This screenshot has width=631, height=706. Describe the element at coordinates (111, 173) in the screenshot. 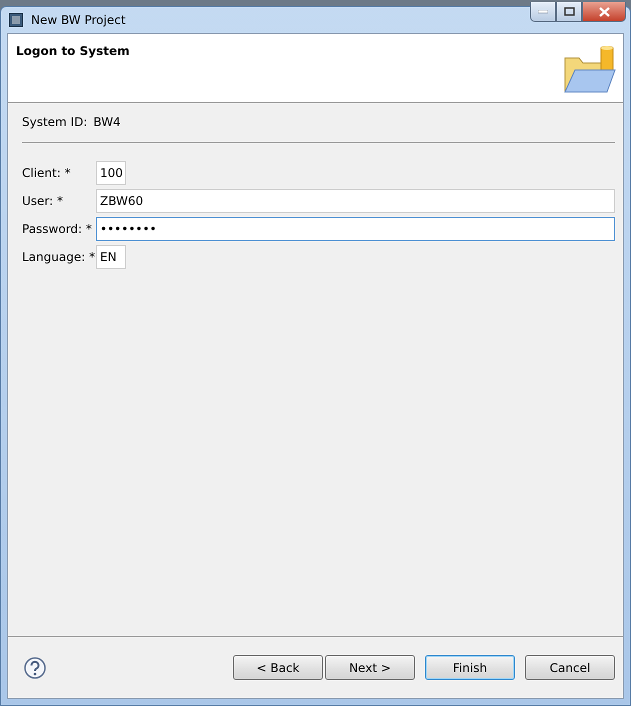

I see `input-field: 100` at that location.